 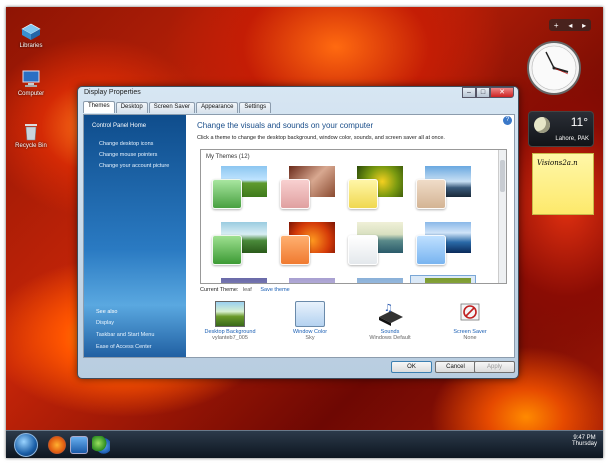 I want to click on change-account-picture-link: Change your account picture, so click(x=134, y=166).